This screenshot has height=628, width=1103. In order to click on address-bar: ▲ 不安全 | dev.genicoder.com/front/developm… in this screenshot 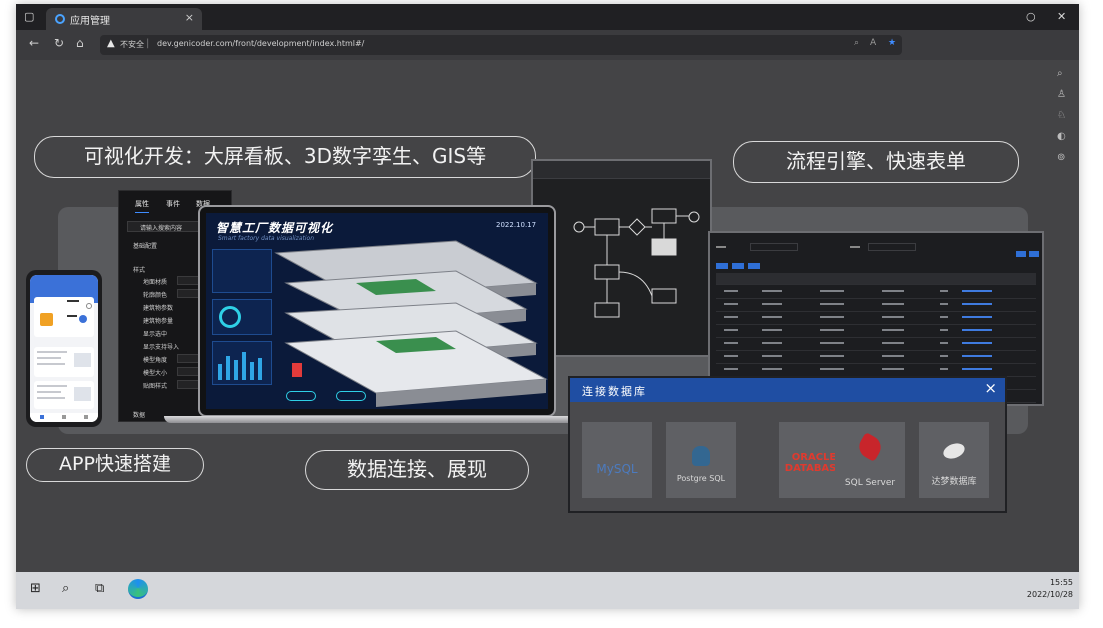, I will do `click(501, 45)`.